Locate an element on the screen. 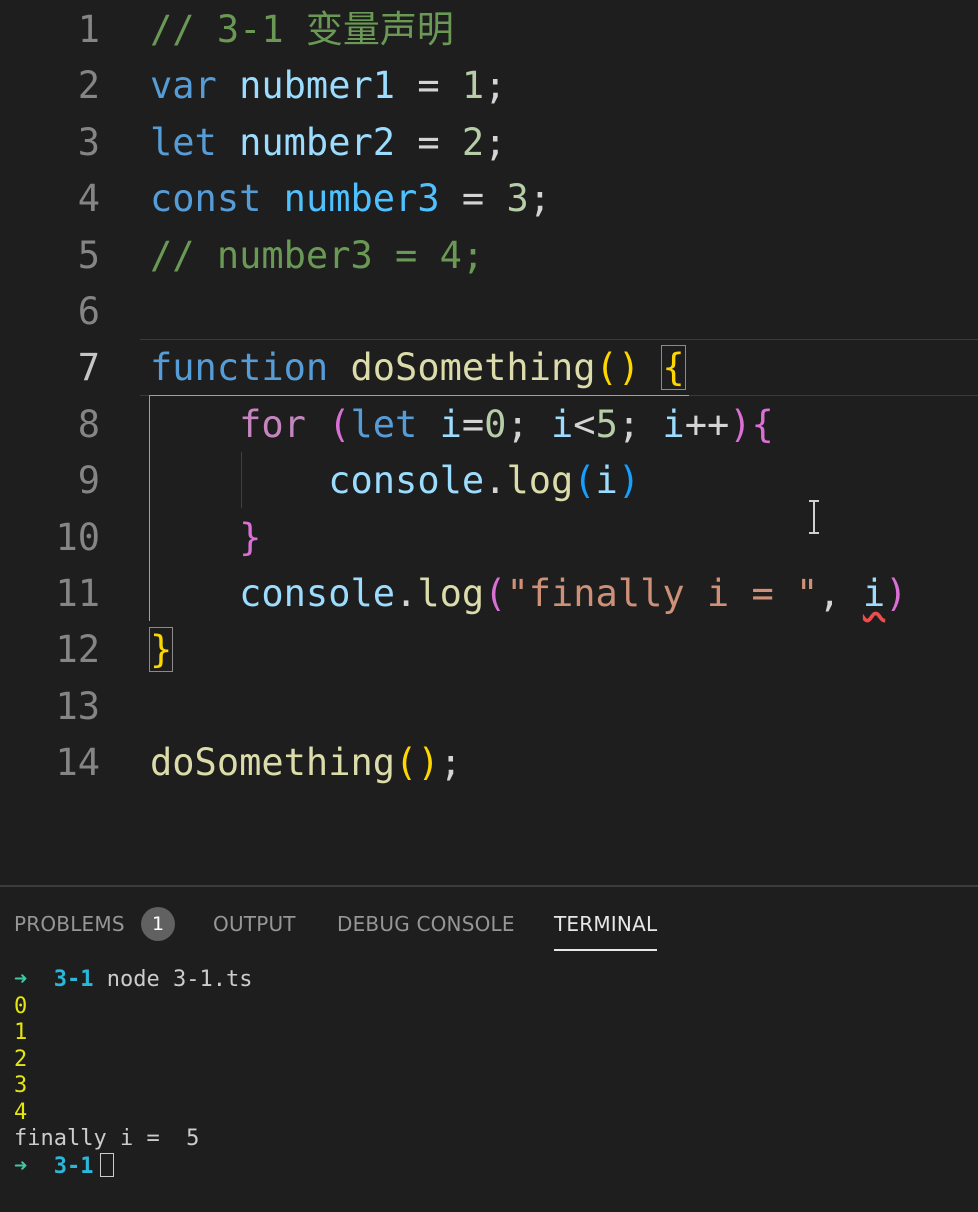 The width and height of the screenshot is (978, 1212). code-token: console is located at coordinates (317, 593).